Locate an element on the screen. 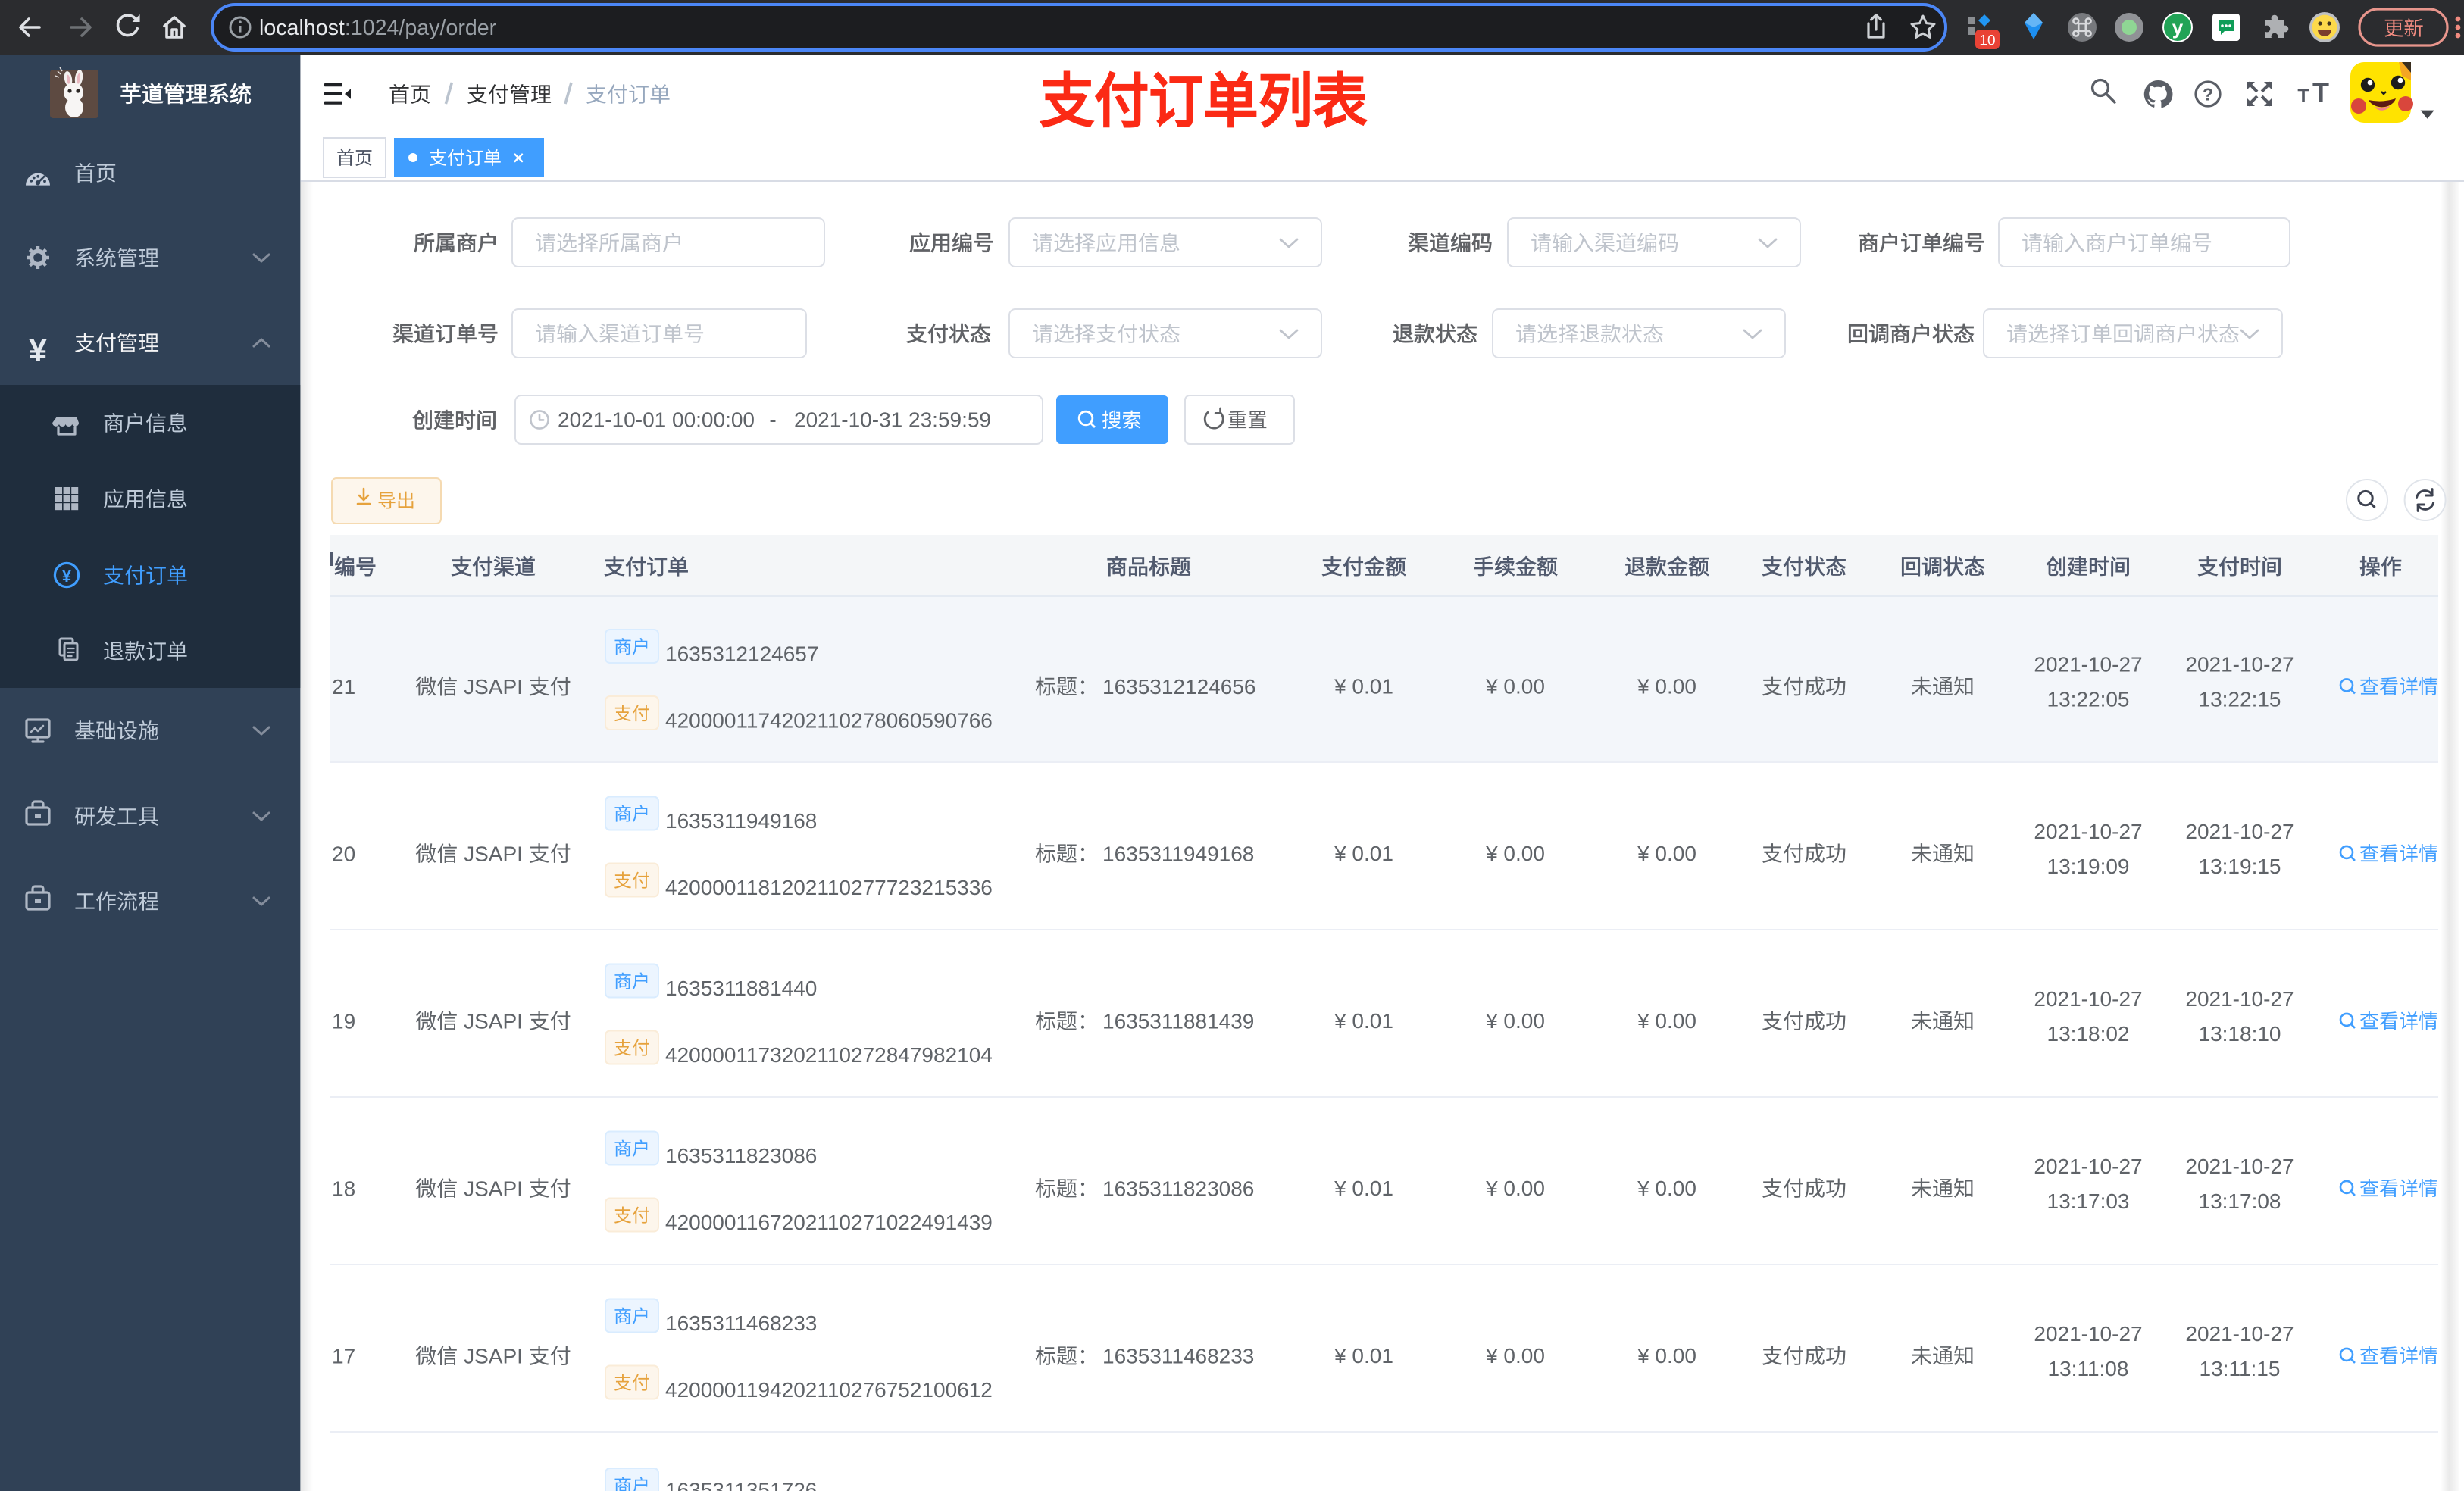 The width and height of the screenshot is (2464, 1491). svg-text: y is located at coordinates (2178, 27).